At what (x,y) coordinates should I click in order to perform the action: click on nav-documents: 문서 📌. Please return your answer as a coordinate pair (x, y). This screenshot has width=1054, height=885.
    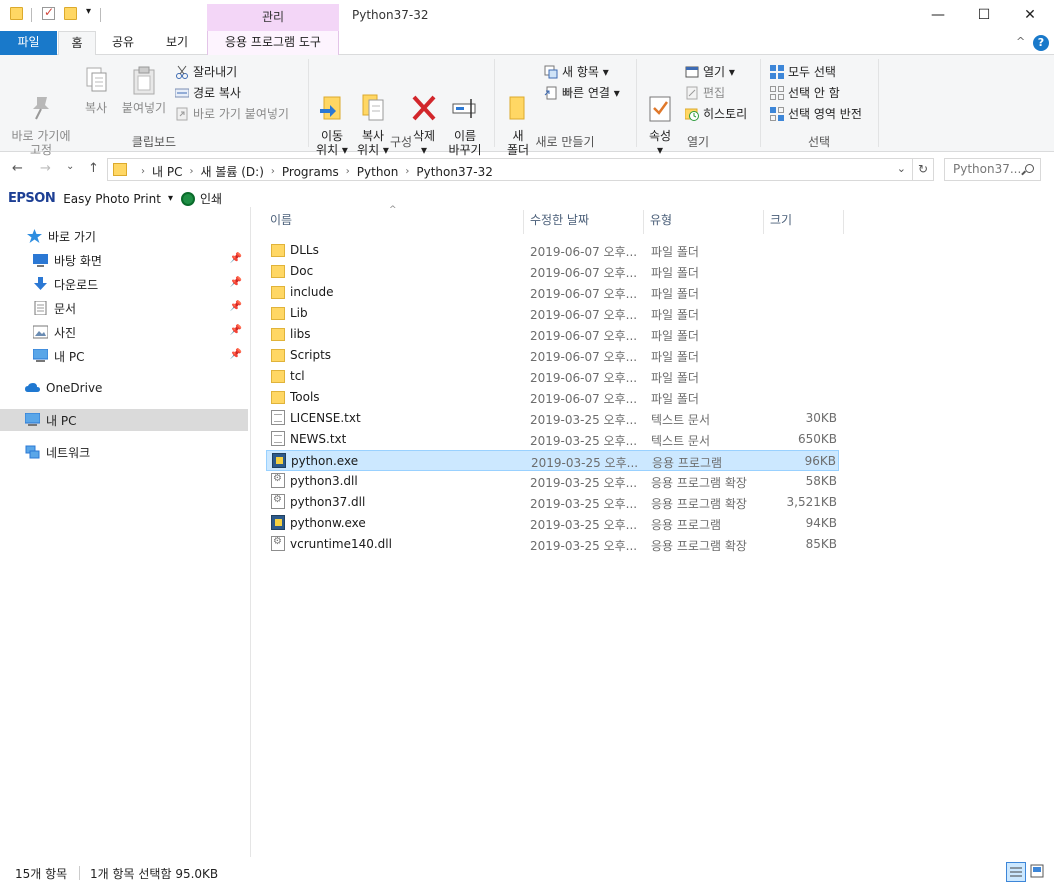
    Looking at the image, I should click on (124, 308).